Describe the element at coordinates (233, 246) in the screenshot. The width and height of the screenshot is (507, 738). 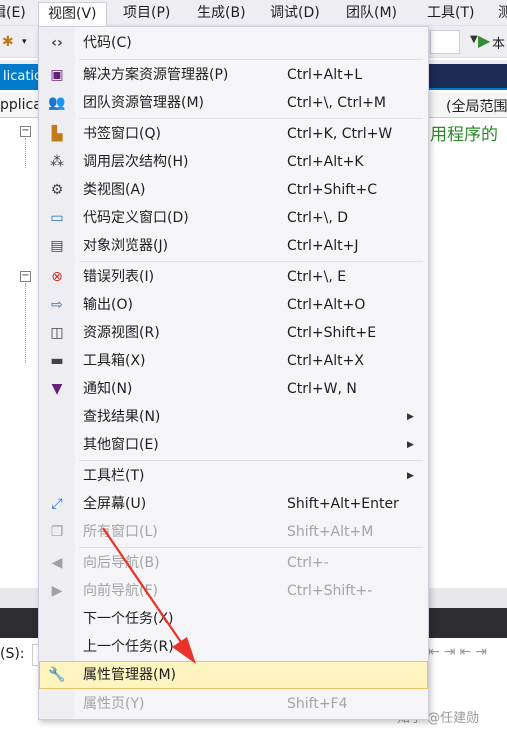
I see `menu-item-object-browser: ▤ 对象浏览器(J) Ctrl+Alt+J` at that location.